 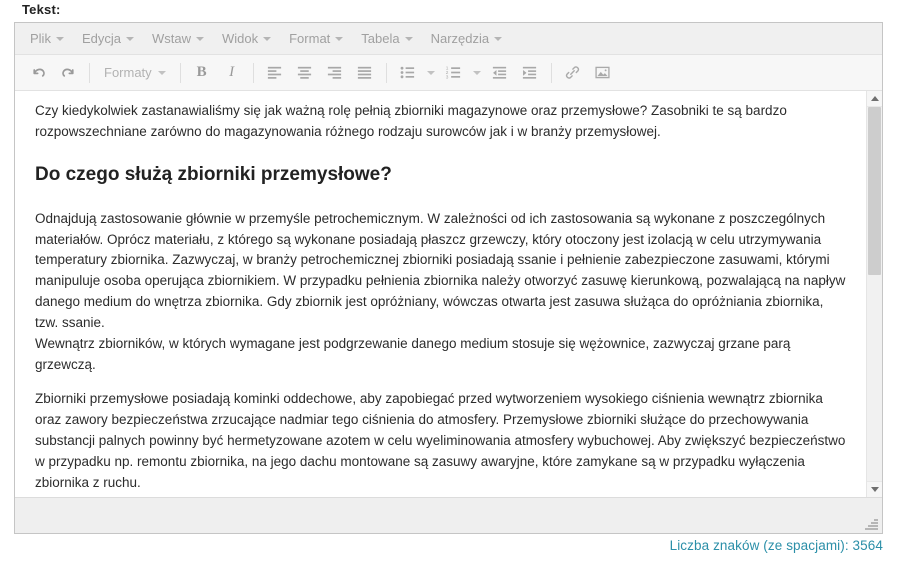 I want to click on menu-item-label: Wstaw, so click(x=171, y=38).